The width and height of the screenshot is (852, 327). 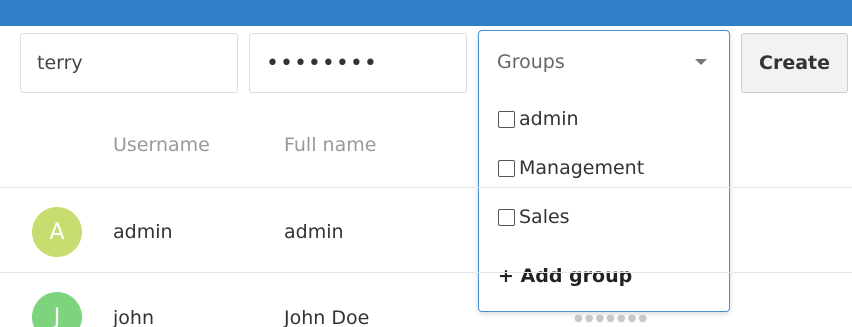 I want to click on group-option-management: Management, so click(x=571, y=168).